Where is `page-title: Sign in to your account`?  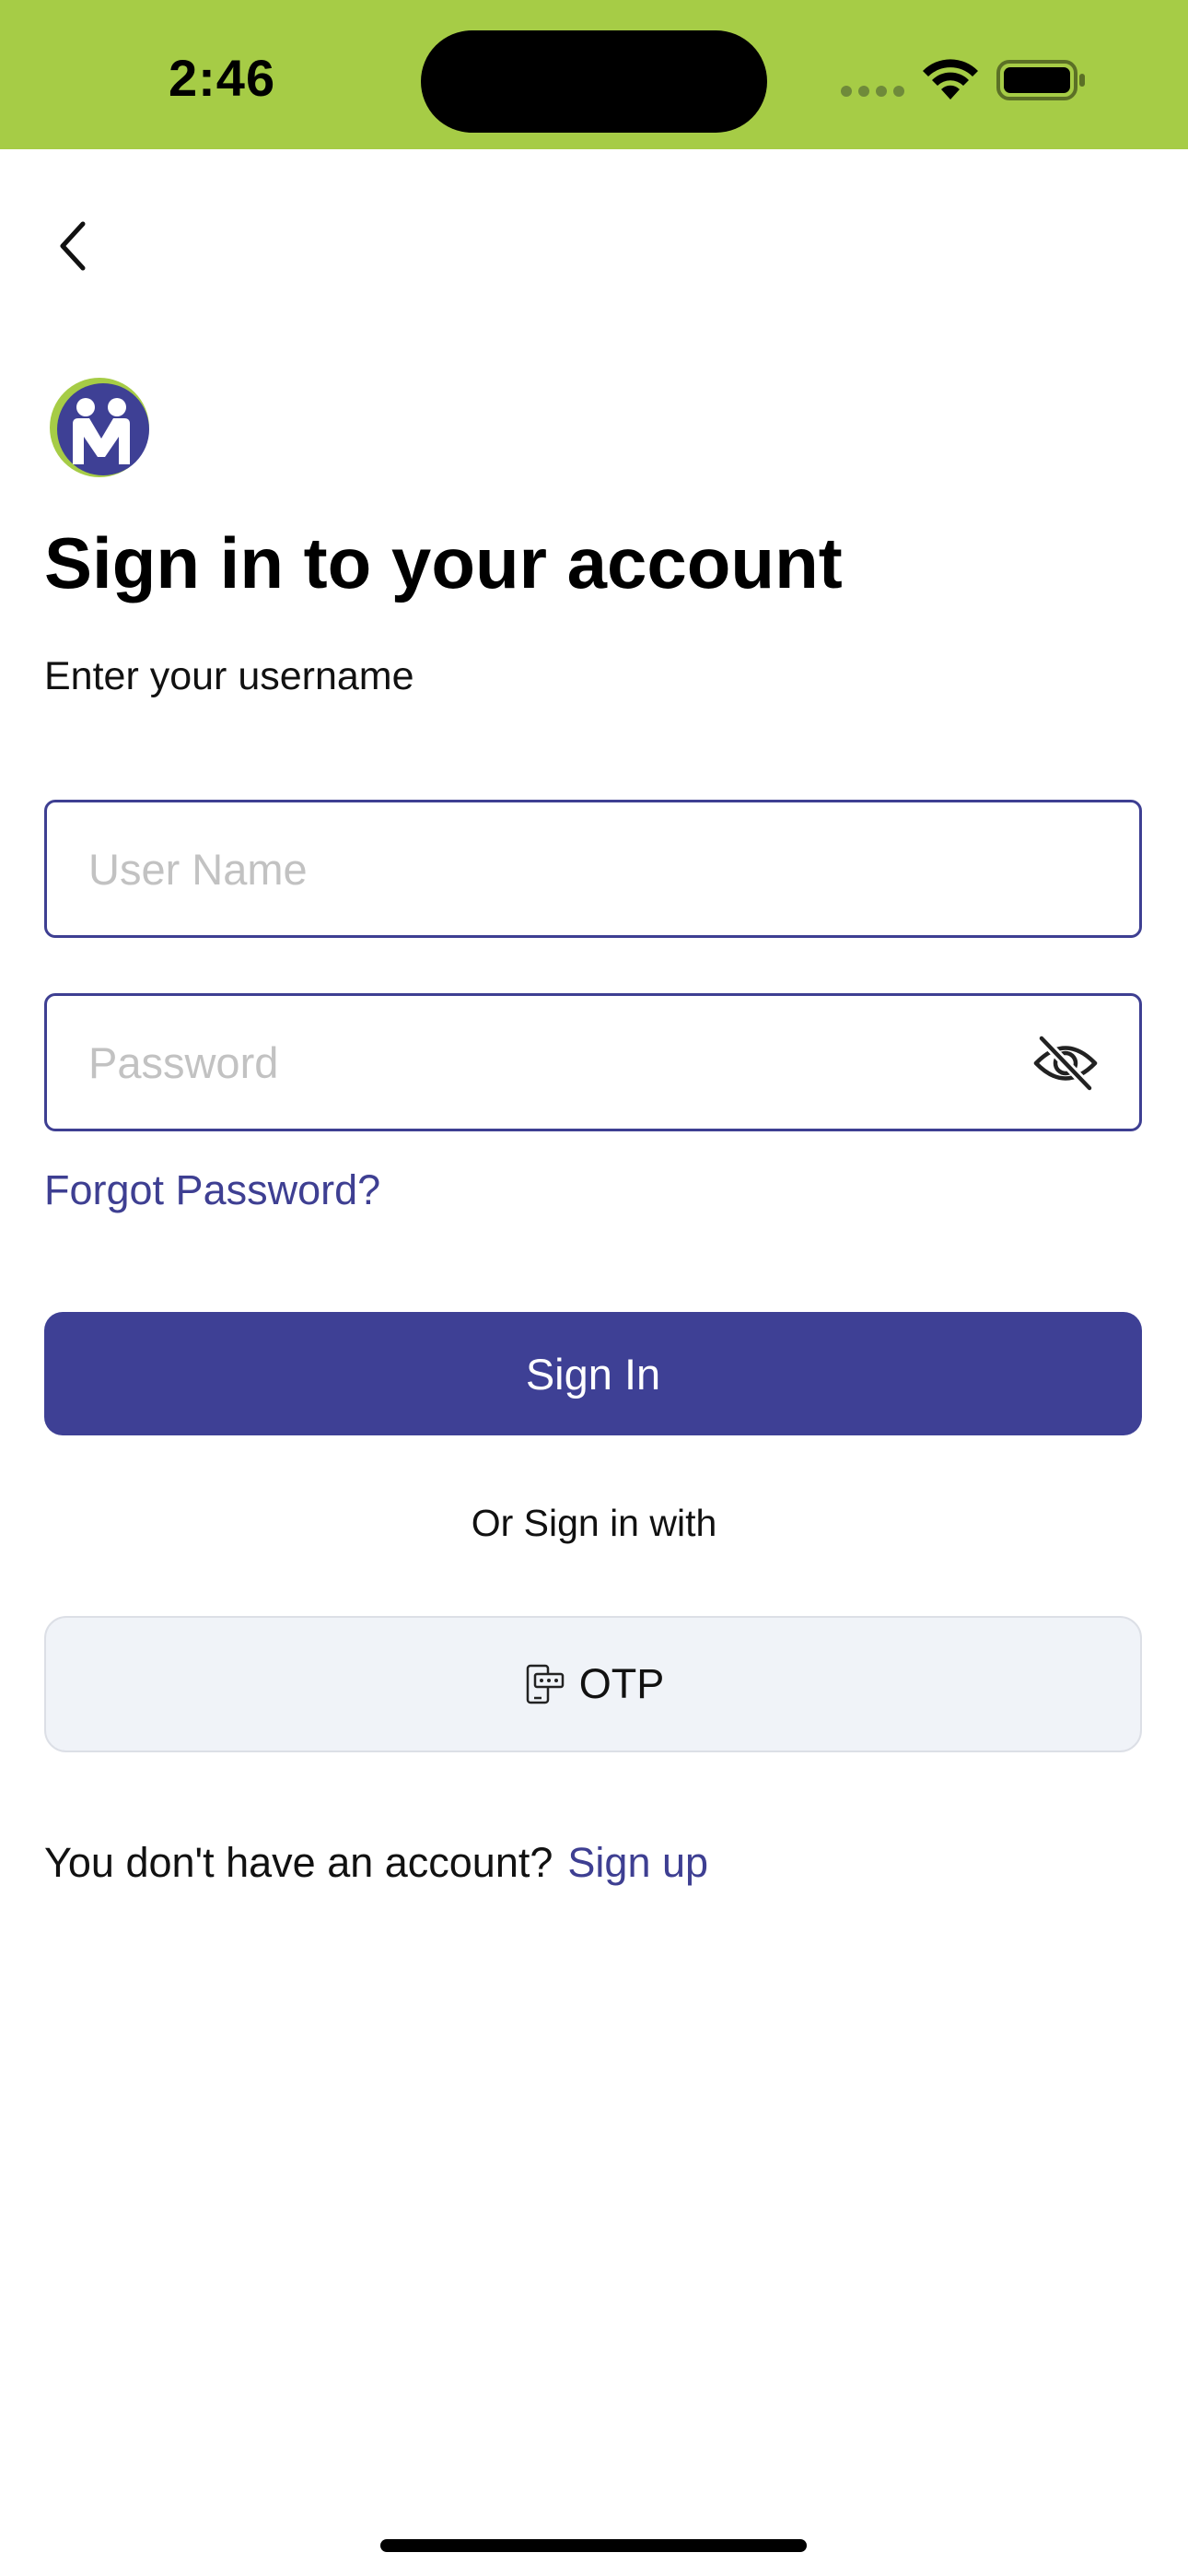 page-title: Sign in to your account is located at coordinates (444, 562).